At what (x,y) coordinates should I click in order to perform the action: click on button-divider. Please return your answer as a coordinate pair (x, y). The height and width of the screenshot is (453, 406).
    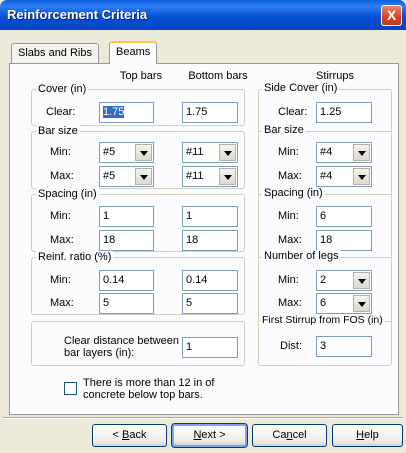
    Looking at the image, I should click on (203, 418).